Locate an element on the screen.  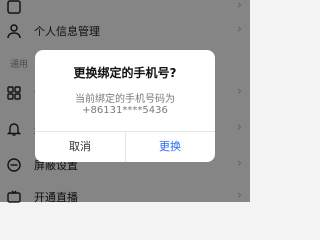
change-button: 更换 is located at coordinates (170, 147).